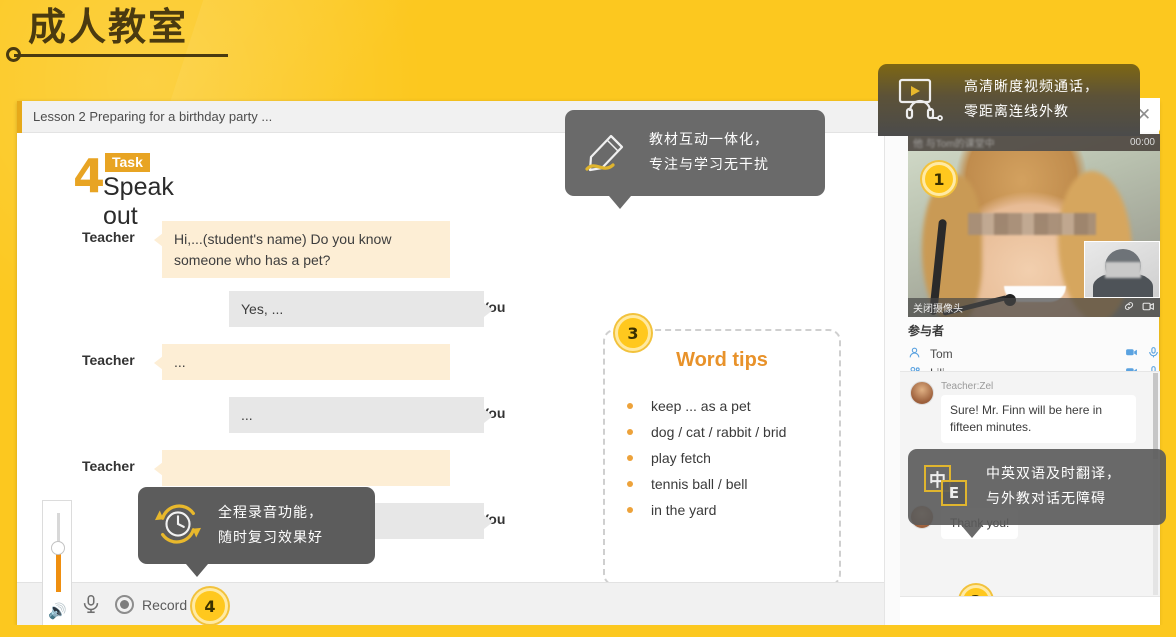 Image resolution: width=1176 pixels, height=637 pixels. I want to click on privacy-blur-self, so click(1123, 270).